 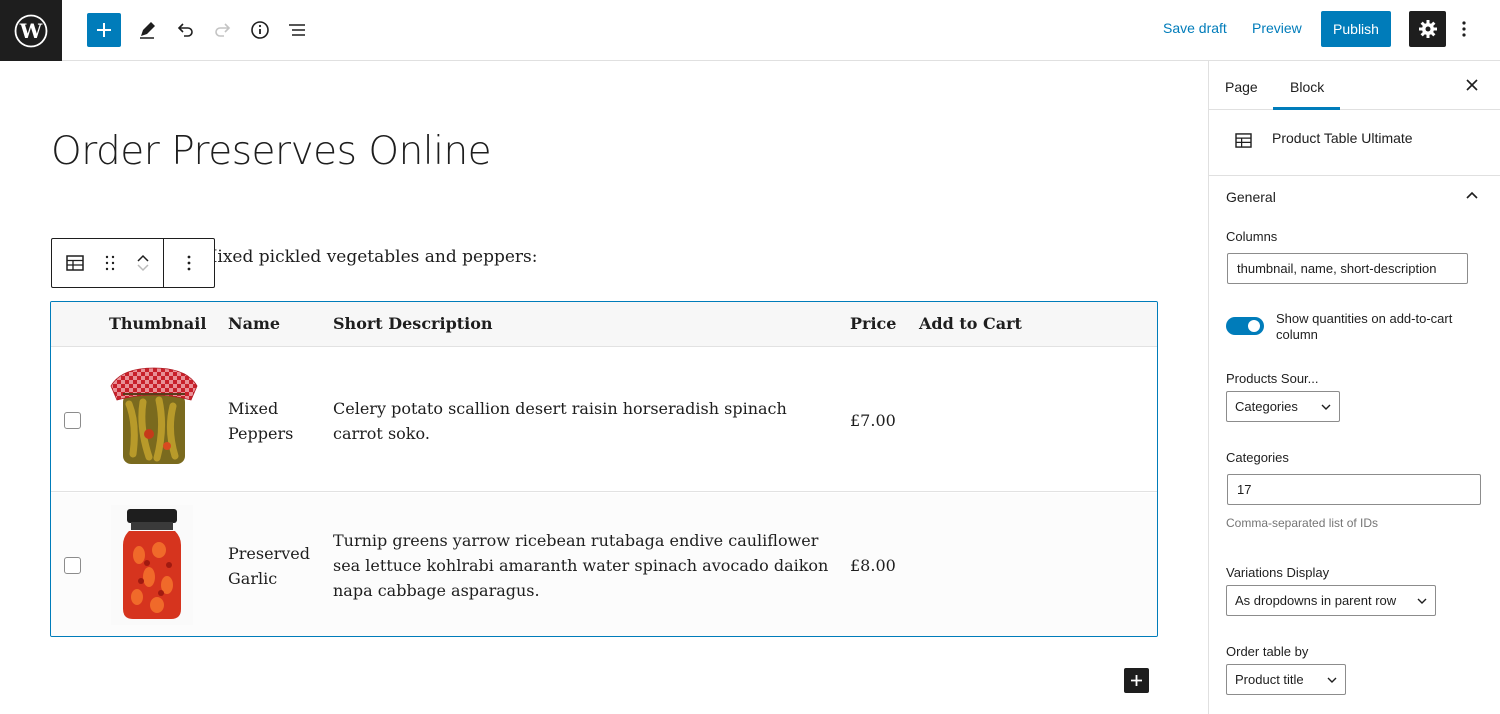 I want to click on block-type-button, so click(x=74, y=263).